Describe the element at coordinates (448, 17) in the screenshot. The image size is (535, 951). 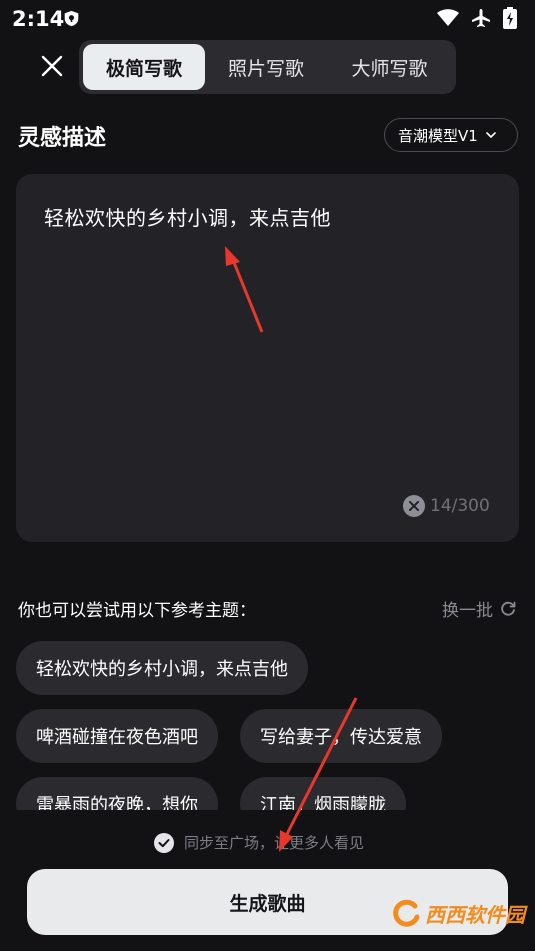
I see `wifi-icon` at that location.